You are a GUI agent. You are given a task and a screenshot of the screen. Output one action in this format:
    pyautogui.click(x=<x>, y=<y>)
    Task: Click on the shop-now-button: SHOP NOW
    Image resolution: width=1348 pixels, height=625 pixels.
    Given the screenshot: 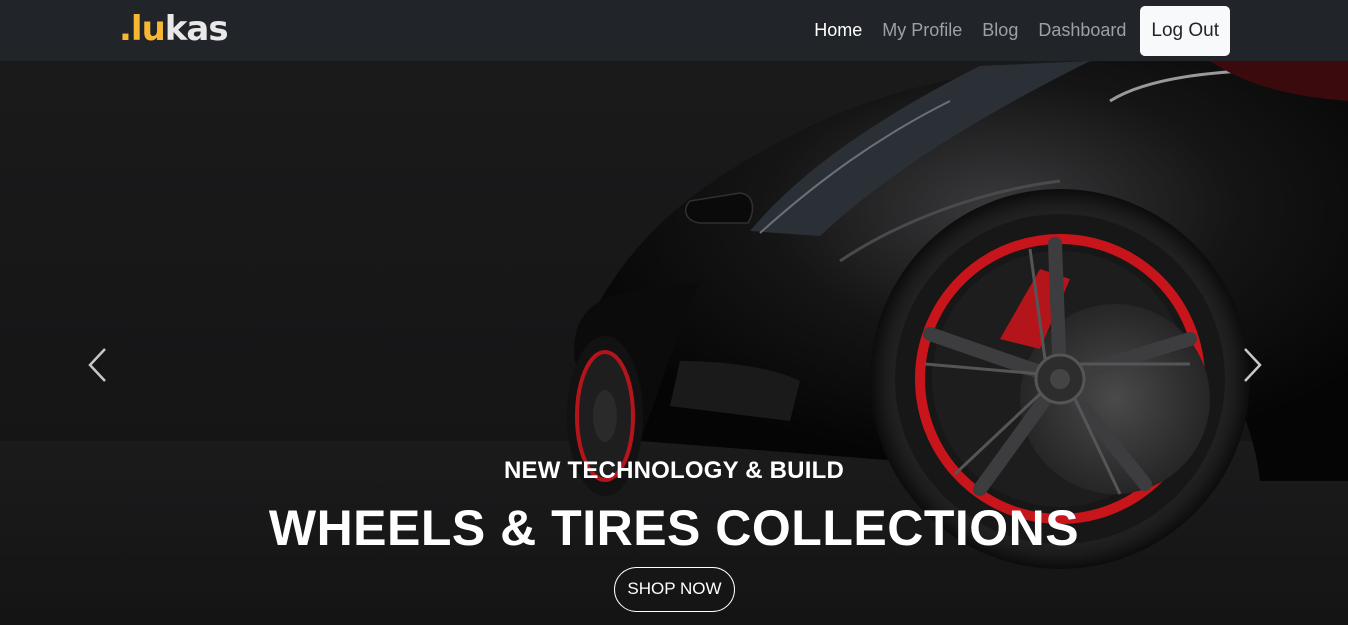 What is the action you would take?
    pyautogui.click(x=674, y=589)
    